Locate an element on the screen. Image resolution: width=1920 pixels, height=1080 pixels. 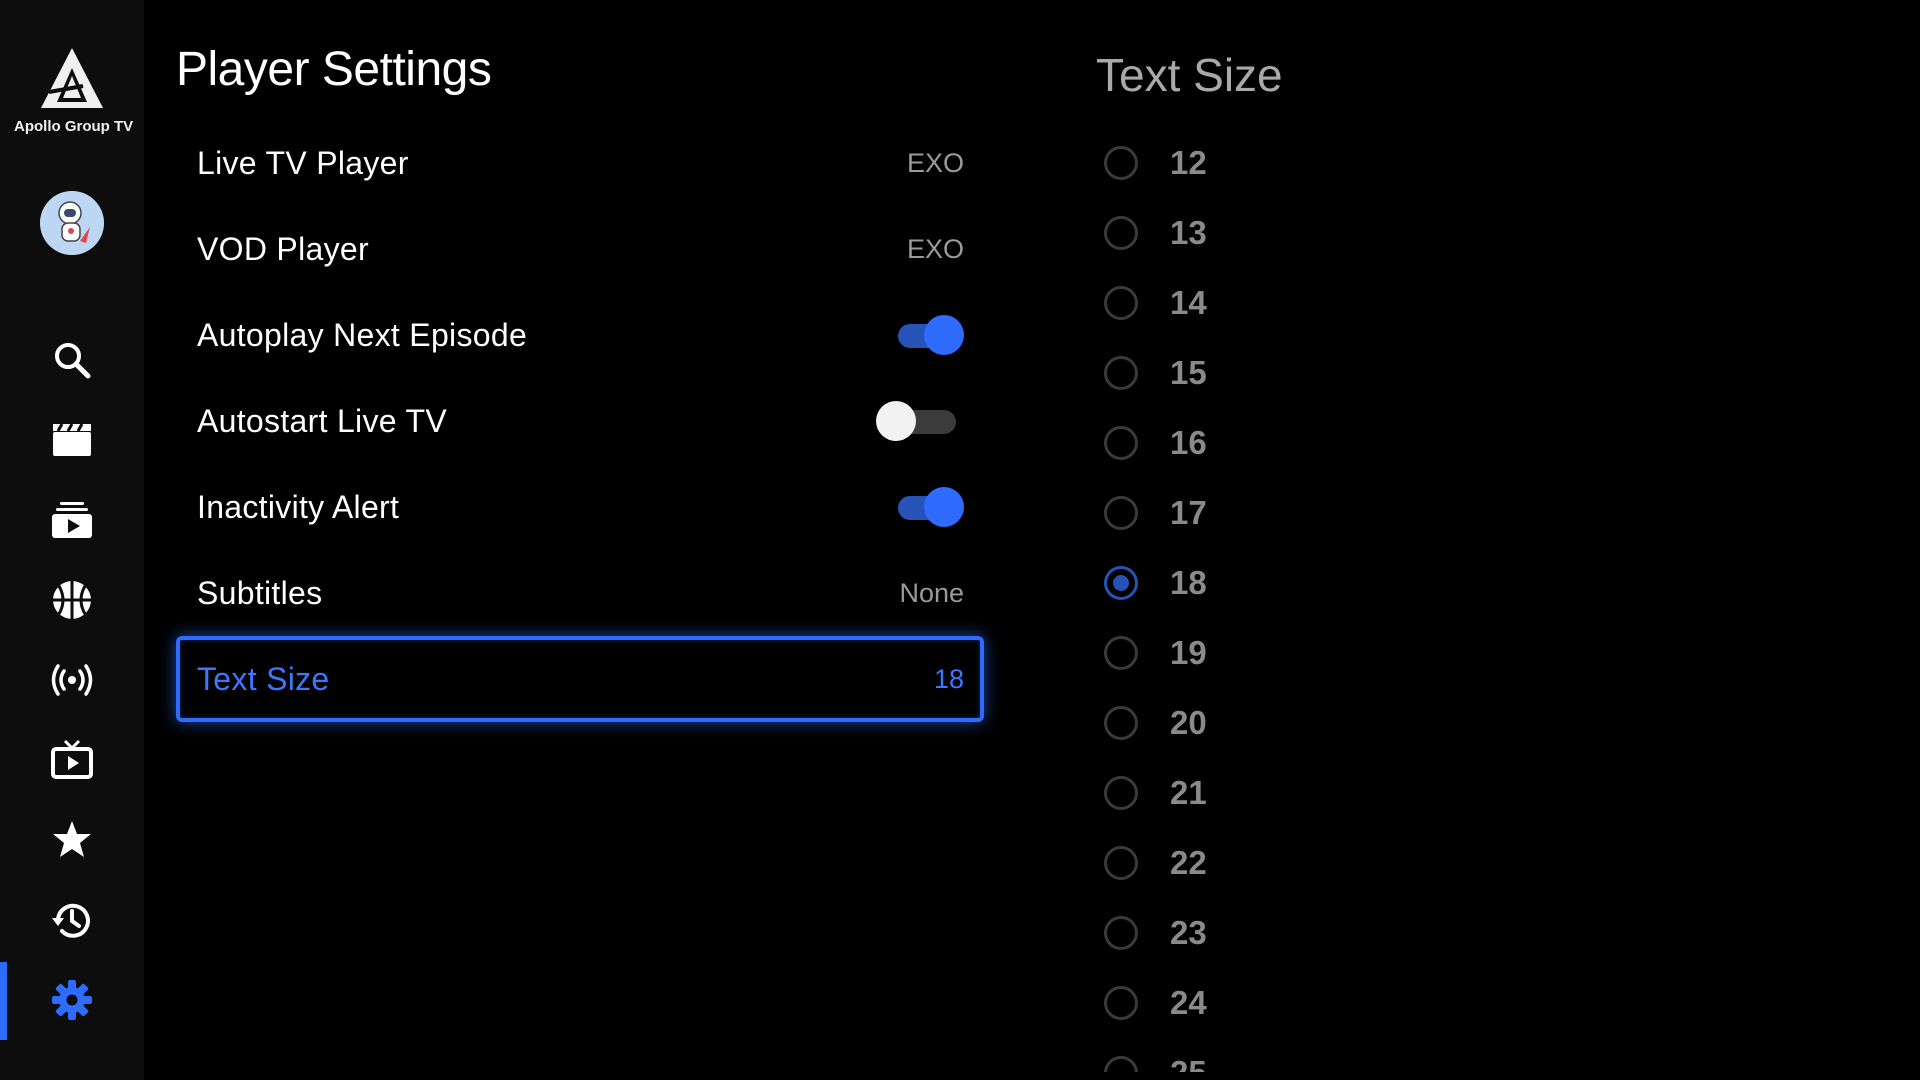
option-label: 22 is located at coordinates (1188, 862).